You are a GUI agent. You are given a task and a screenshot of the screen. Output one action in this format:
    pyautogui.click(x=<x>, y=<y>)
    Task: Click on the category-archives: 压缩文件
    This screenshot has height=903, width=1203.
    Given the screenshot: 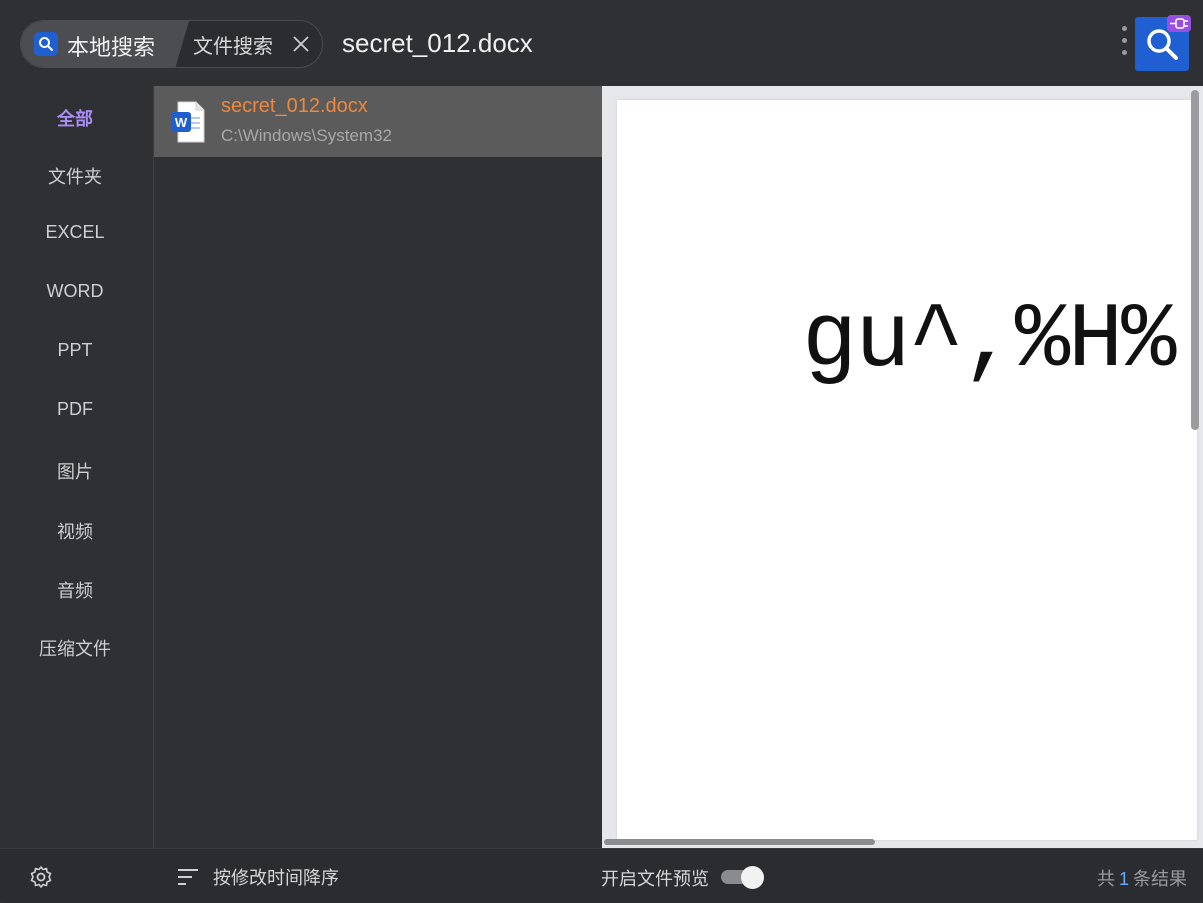 What is the action you would take?
    pyautogui.click(x=75, y=648)
    